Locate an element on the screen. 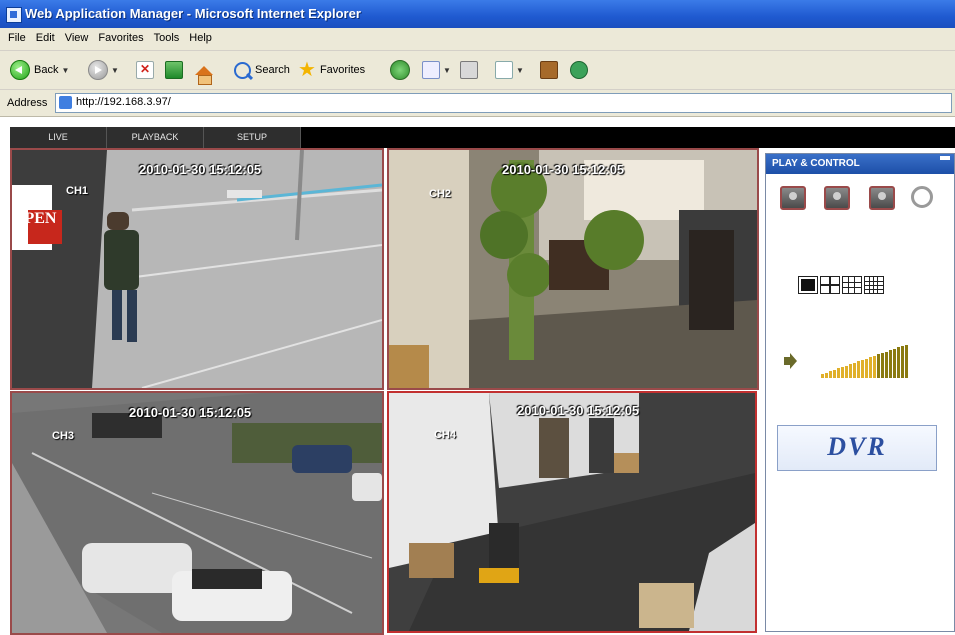 Image resolution: width=955 pixels, height=635 pixels. back-arrow-icon is located at coordinates (20, 70).